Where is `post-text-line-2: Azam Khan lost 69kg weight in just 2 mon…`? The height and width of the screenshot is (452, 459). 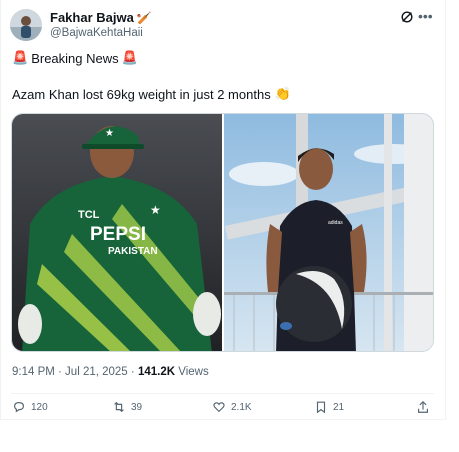 post-text-line-2: Azam Khan lost 69kg weight in just 2 mon… is located at coordinates (151, 94).